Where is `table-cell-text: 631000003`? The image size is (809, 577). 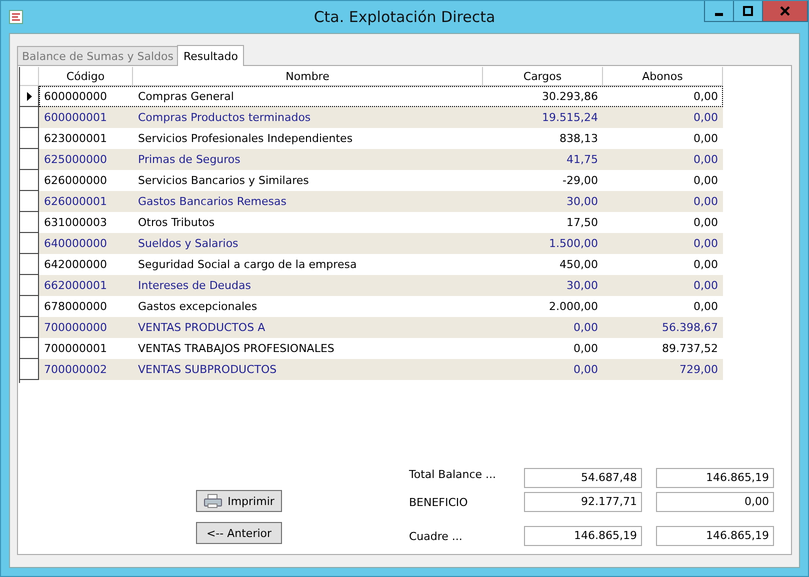
table-cell-text: 631000003 is located at coordinates (75, 223).